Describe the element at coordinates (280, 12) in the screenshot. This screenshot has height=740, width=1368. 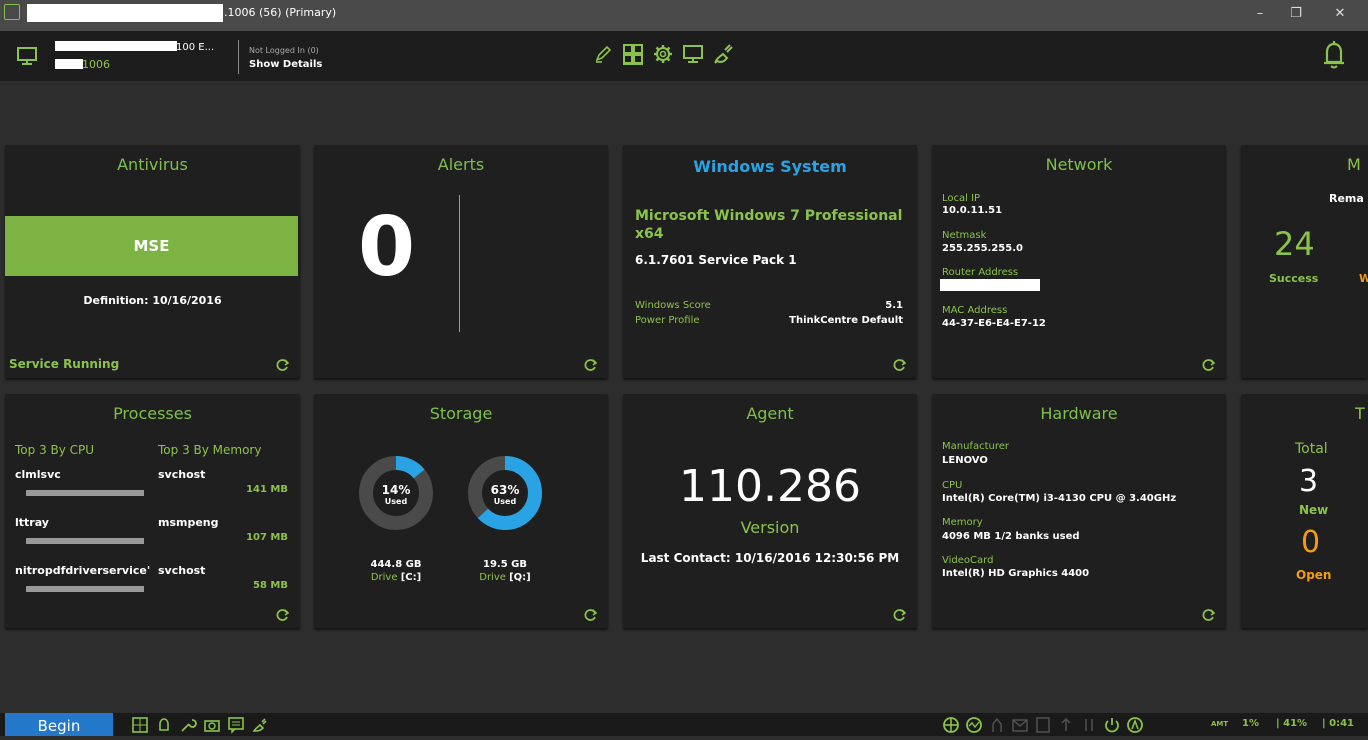
I see `window-title: .1006 (56) (Primary)` at that location.